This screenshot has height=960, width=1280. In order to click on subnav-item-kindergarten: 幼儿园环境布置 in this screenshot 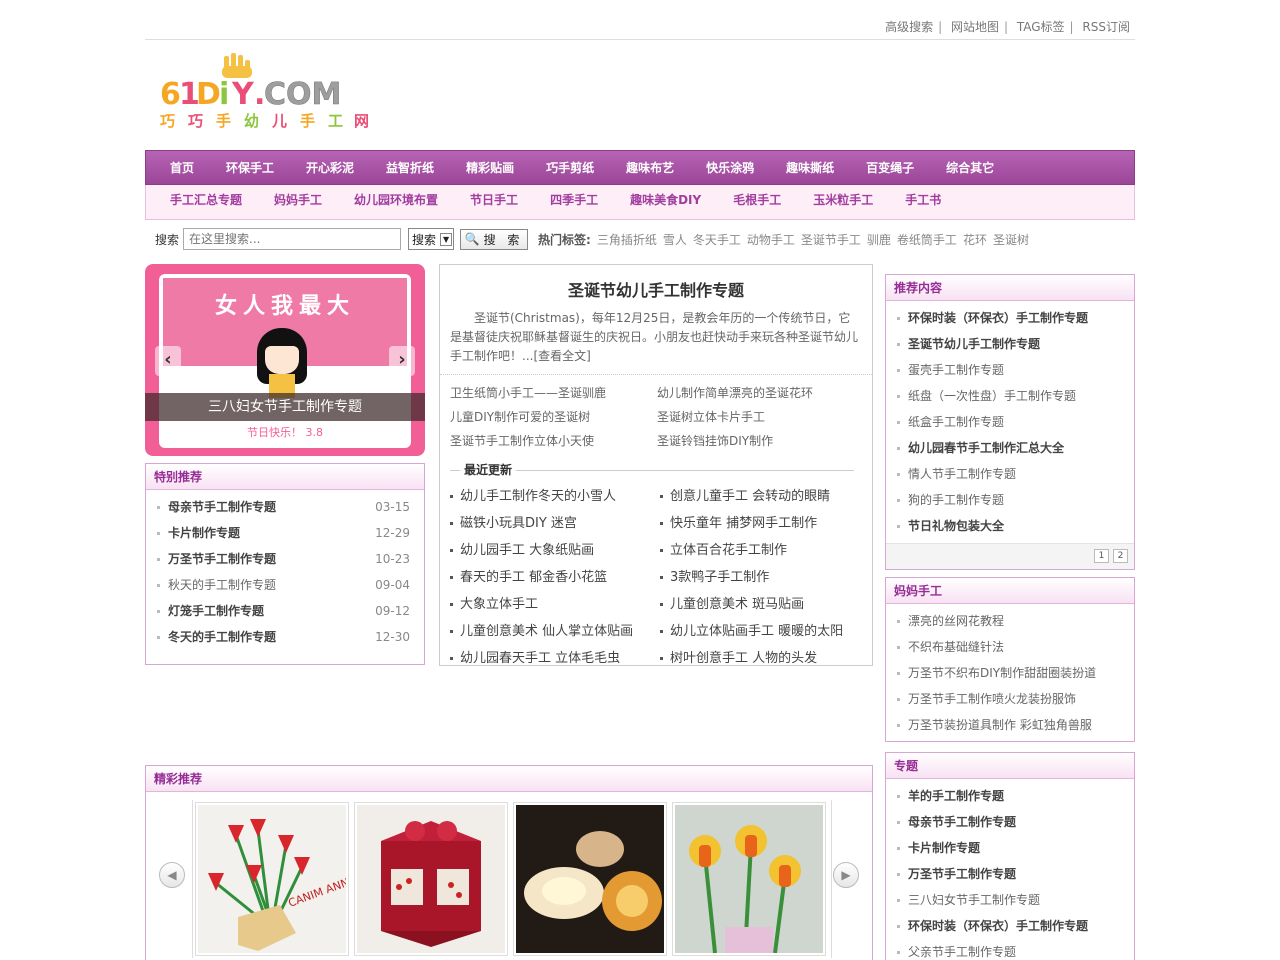, I will do `click(396, 200)`.